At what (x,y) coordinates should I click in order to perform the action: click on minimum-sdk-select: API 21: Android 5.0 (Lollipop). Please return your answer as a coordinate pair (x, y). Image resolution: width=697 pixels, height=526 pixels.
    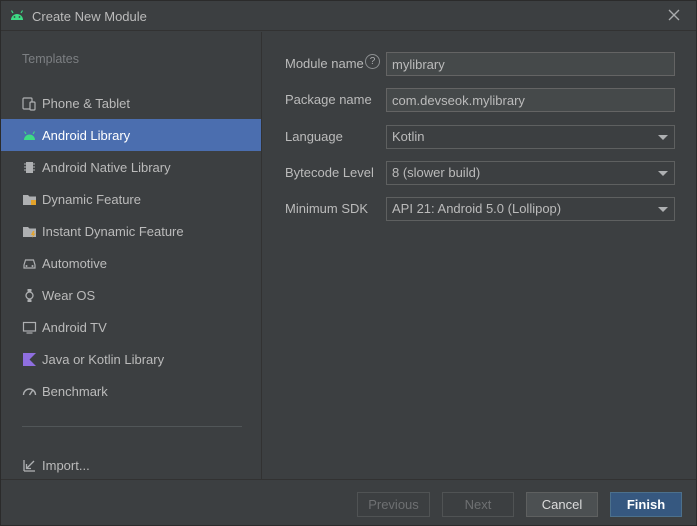
    Looking at the image, I should click on (530, 209).